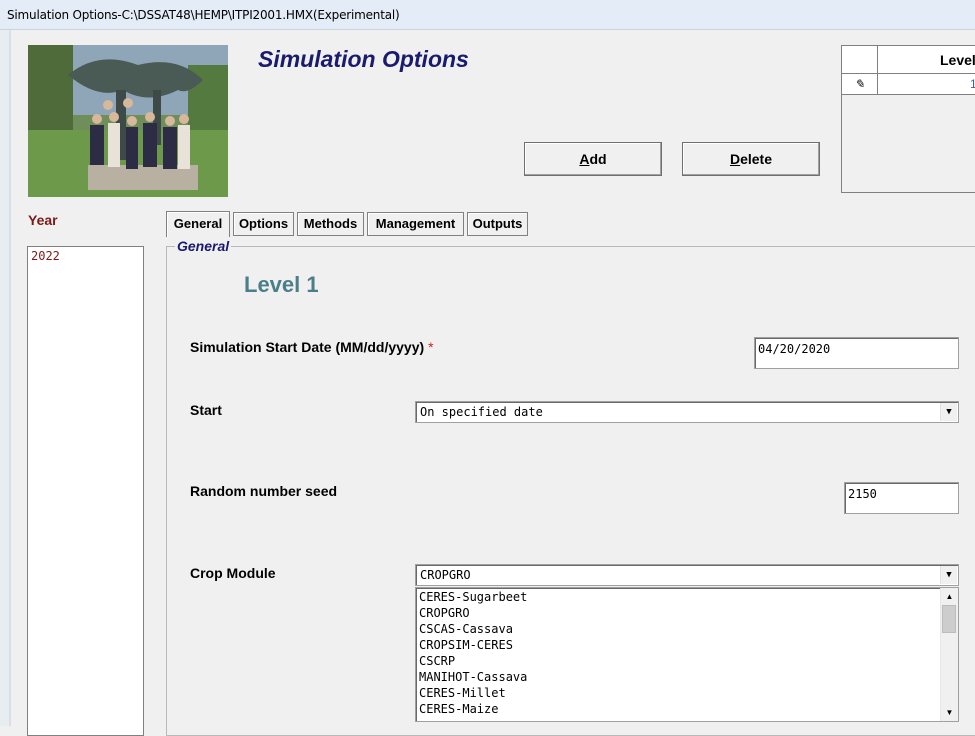 This screenshot has width=975, height=736. Describe the element at coordinates (926, 84) in the screenshot. I see `grid-cell-level: 1` at that location.